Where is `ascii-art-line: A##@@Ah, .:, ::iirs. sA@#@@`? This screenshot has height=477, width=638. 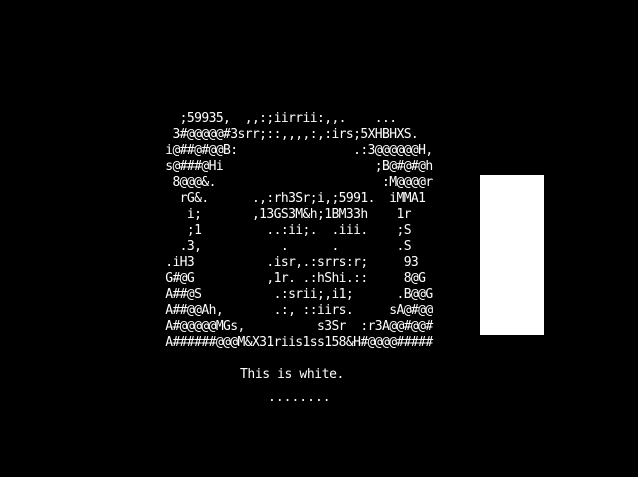 ascii-art-line: A##@@Ah, .:, ::iirs. sA@#@@ is located at coordinates (295, 310).